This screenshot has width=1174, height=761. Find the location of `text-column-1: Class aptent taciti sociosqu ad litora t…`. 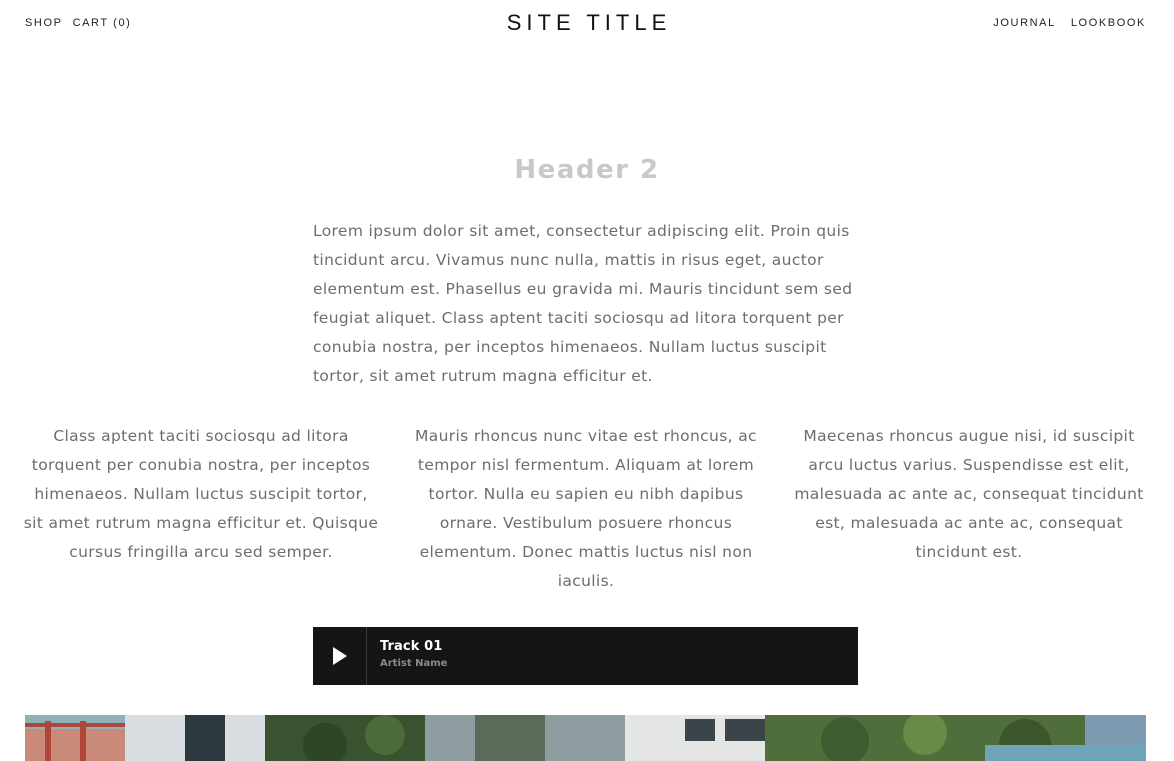

text-column-1: Class aptent taciti sociosqu ad litora t… is located at coordinates (201, 494).